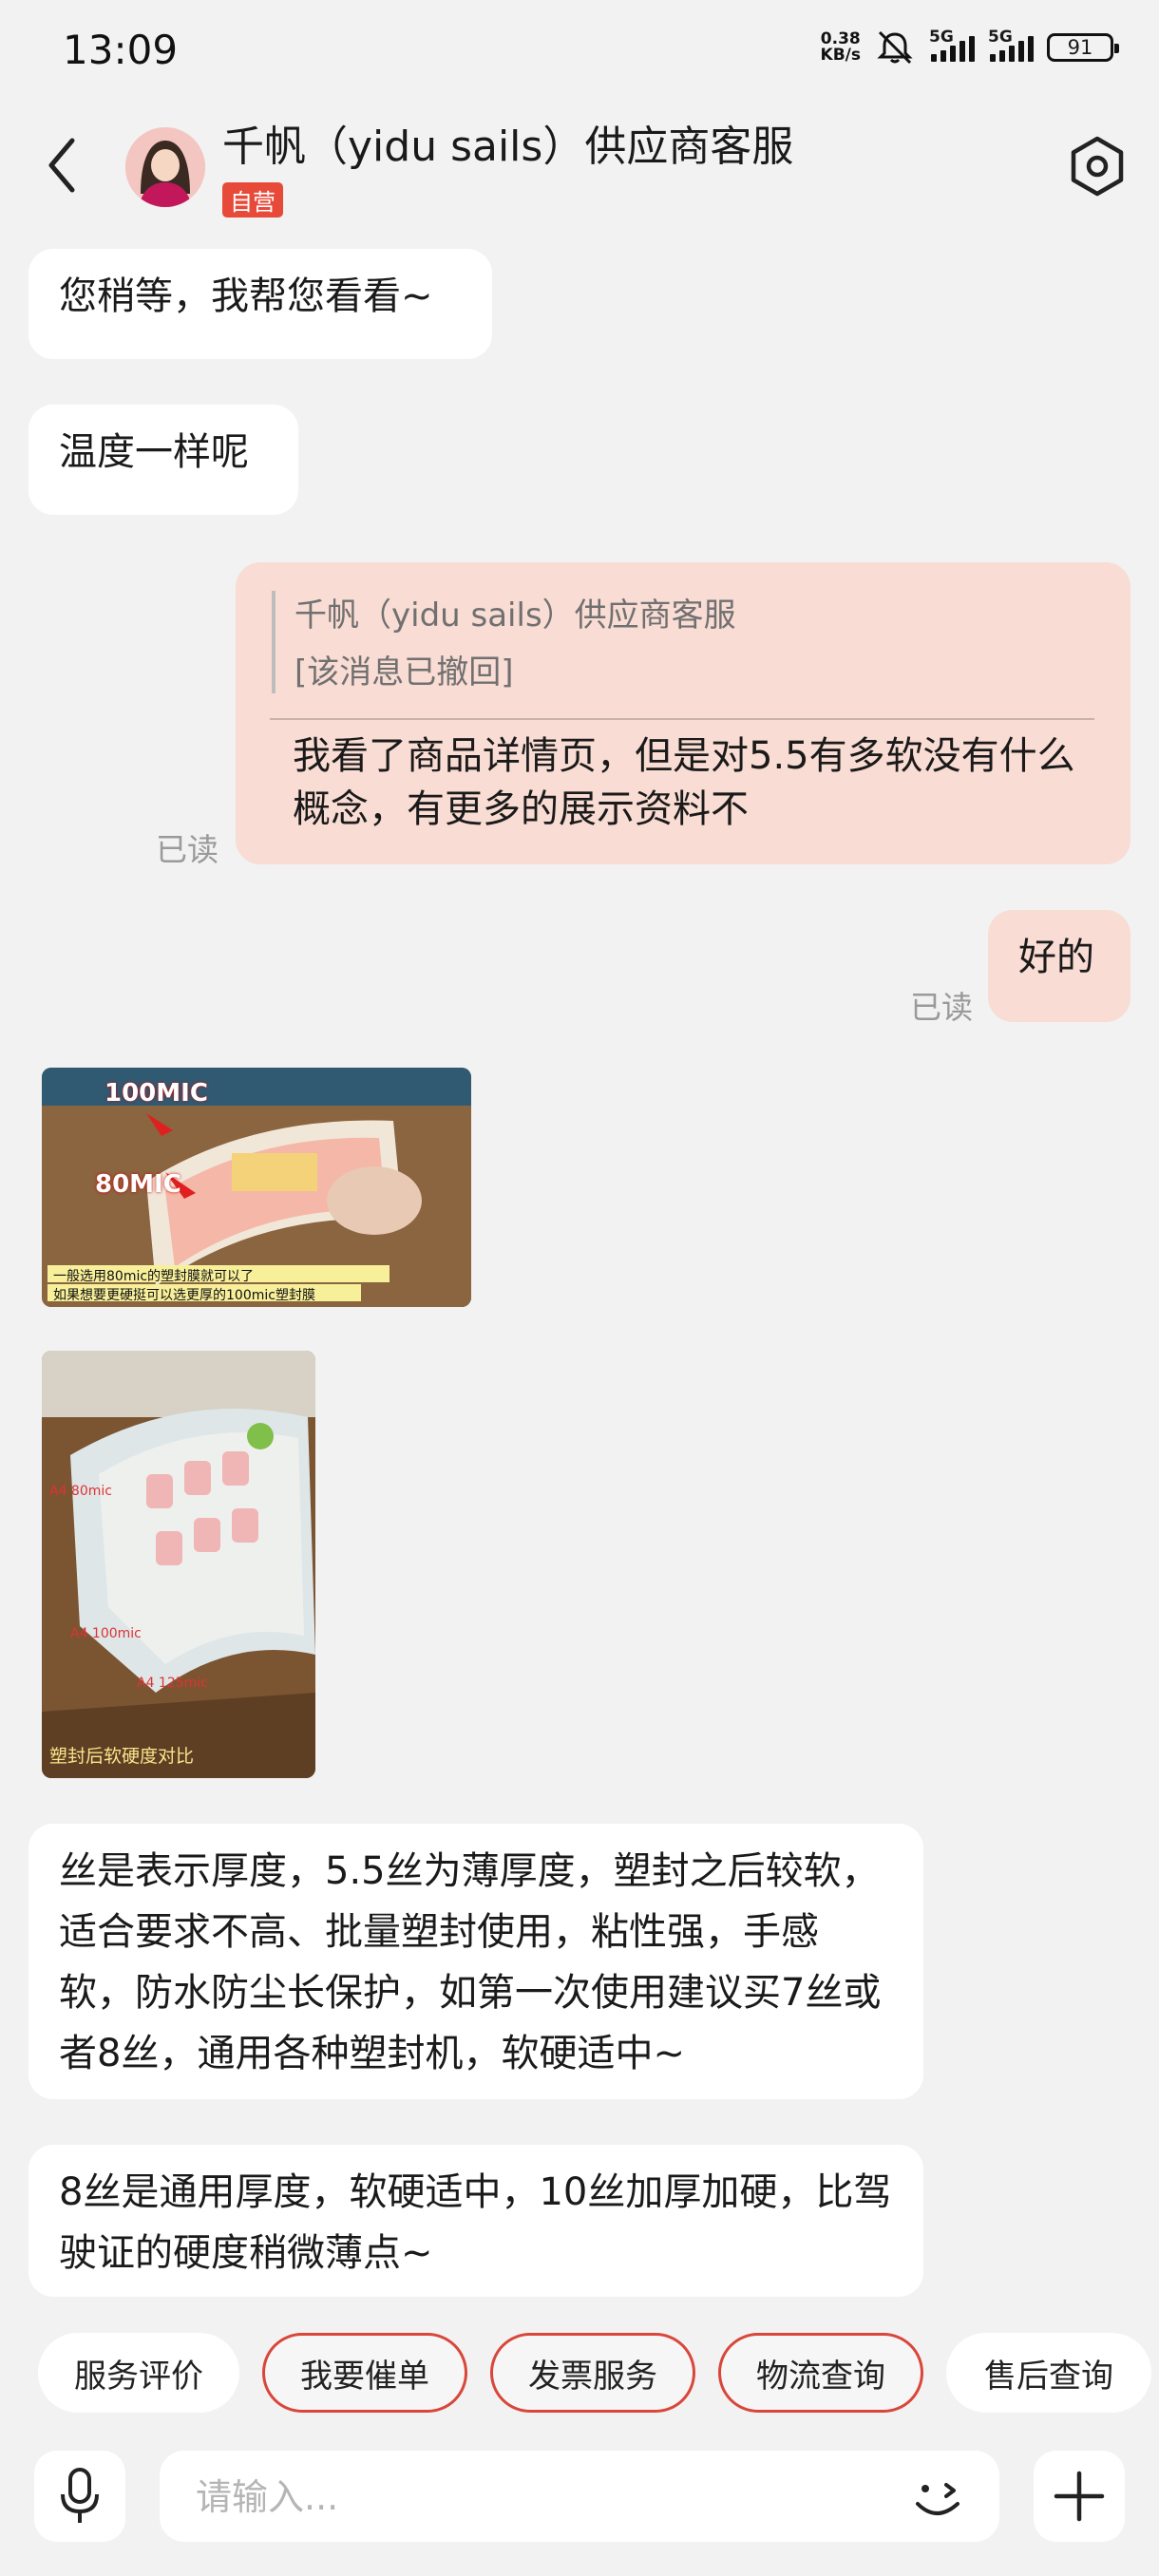  I want to click on network-speed-unit: KB/s, so click(840, 55).